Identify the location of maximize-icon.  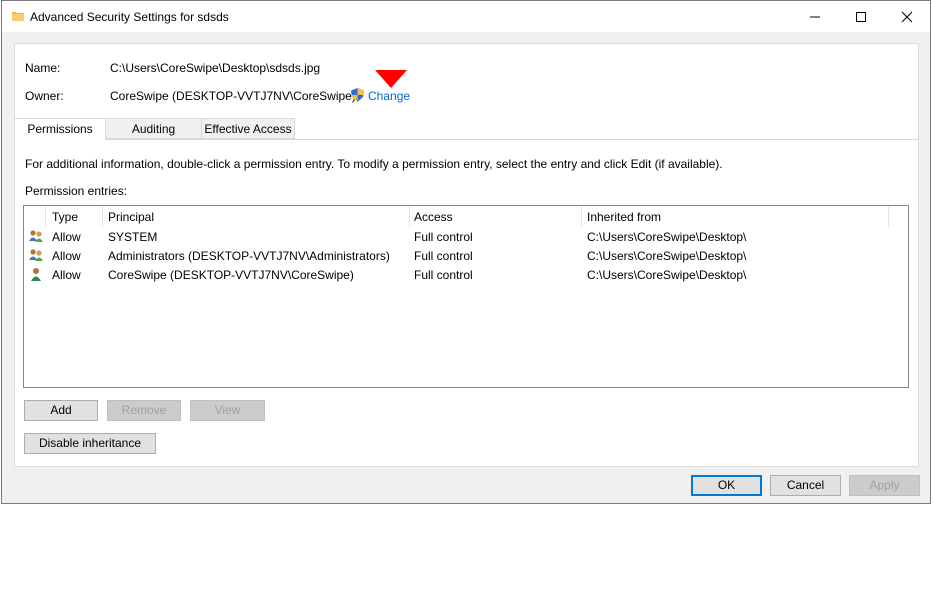
(861, 17).